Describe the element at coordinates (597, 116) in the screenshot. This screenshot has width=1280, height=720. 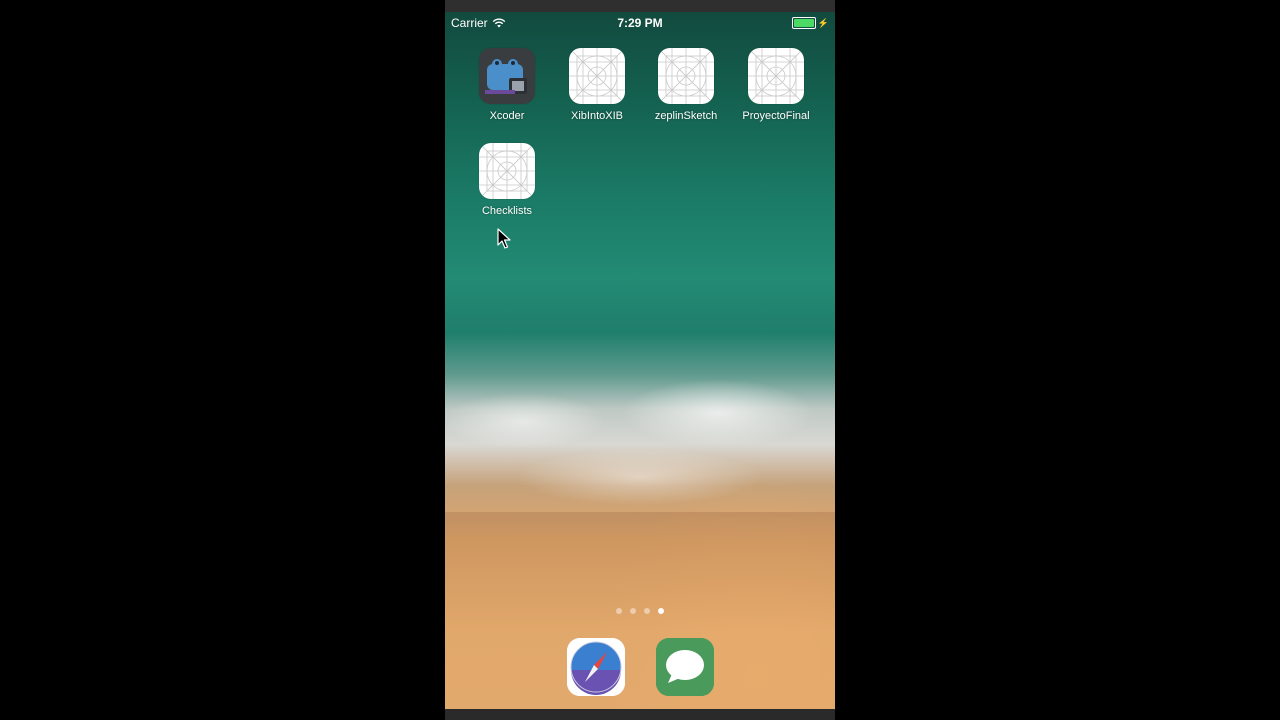
I see `app-label: XibIntoXIB` at that location.